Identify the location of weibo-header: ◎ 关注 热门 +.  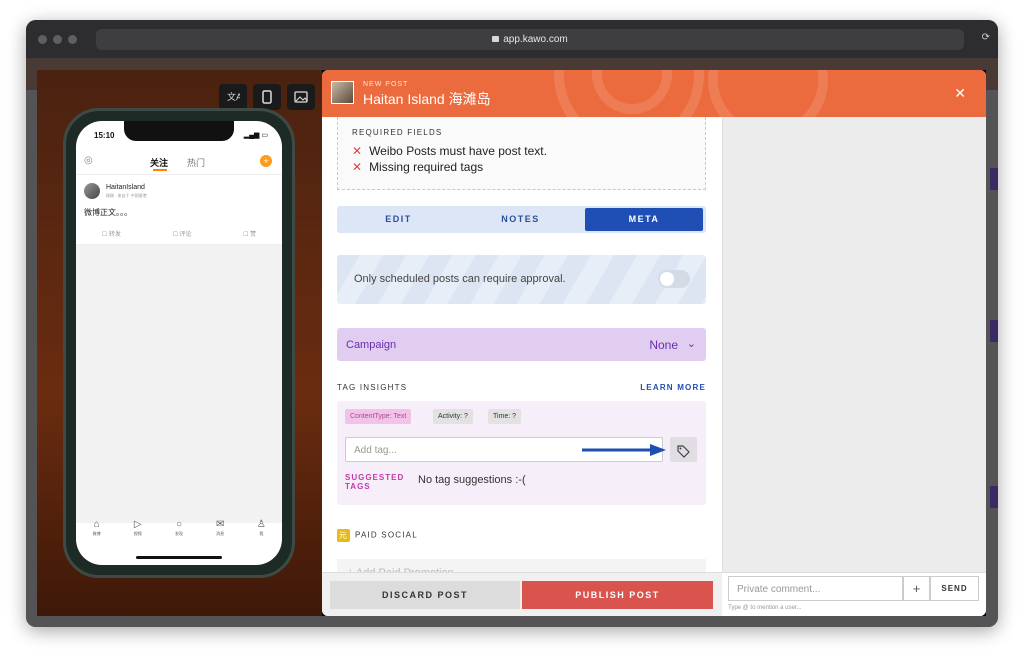
(179, 164).